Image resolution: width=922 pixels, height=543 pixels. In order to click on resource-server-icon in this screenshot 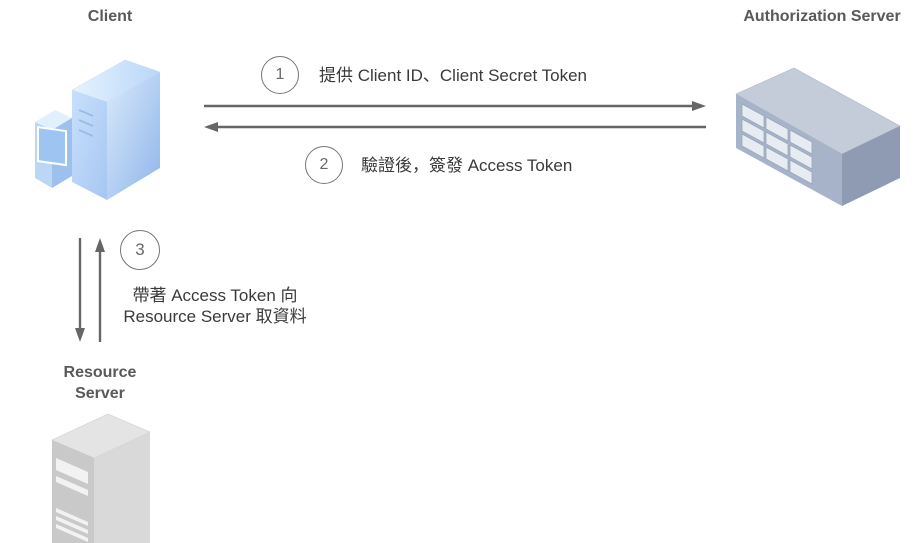, I will do `click(101, 478)`.